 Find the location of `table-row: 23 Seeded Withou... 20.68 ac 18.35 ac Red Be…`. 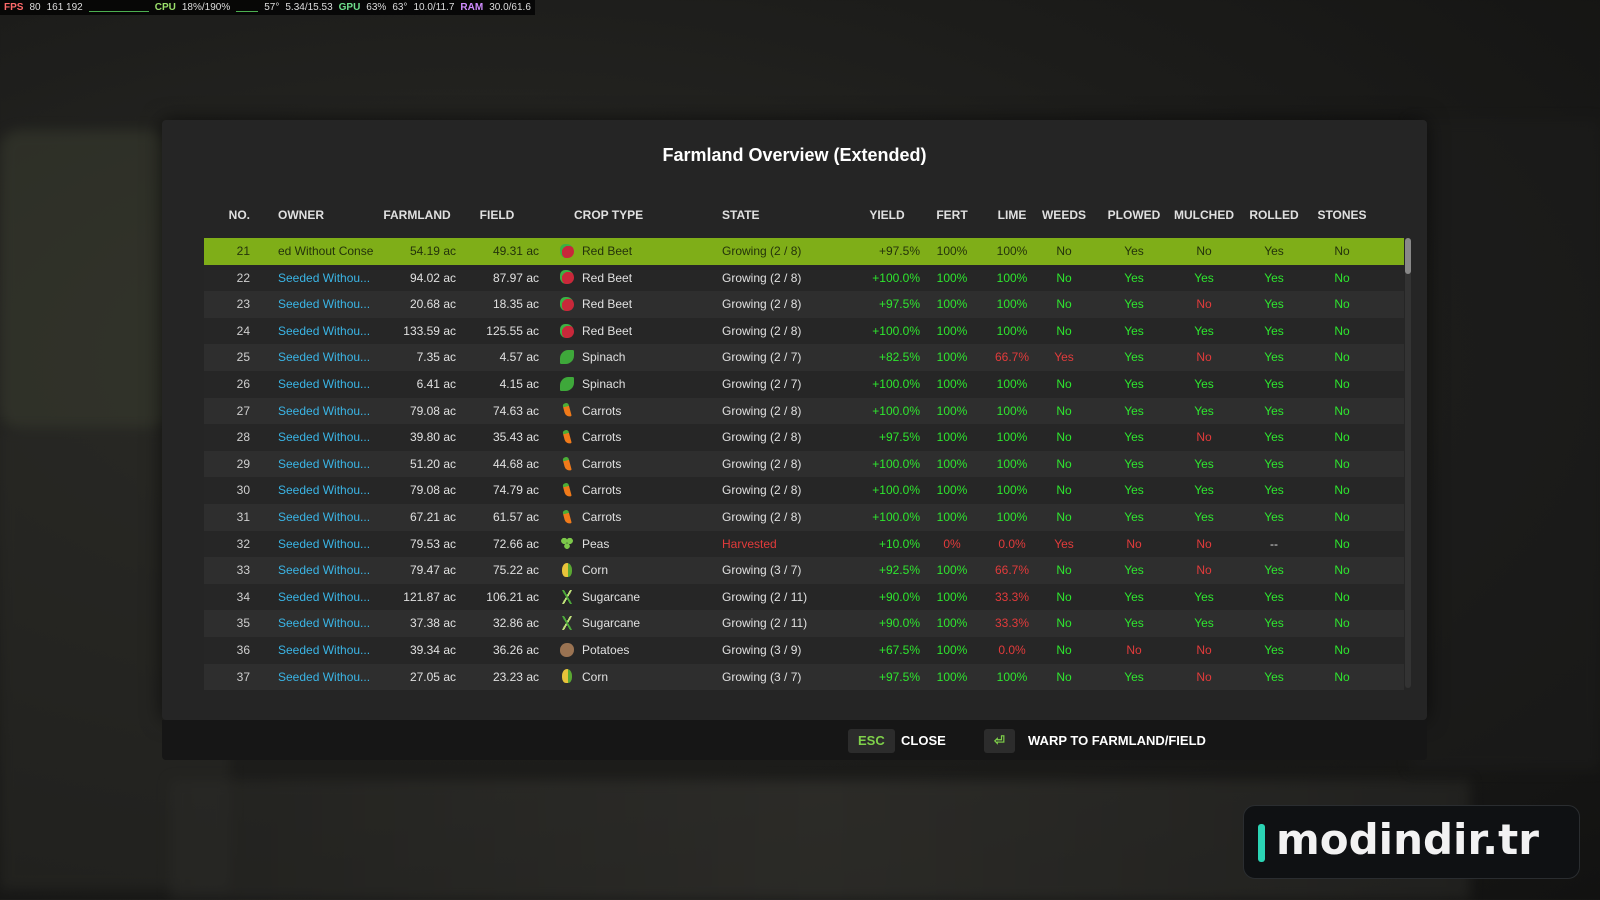

table-row: 23 Seeded Withou... 20.68 ac 18.35 ac Red Be… is located at coordinates (804, 304).